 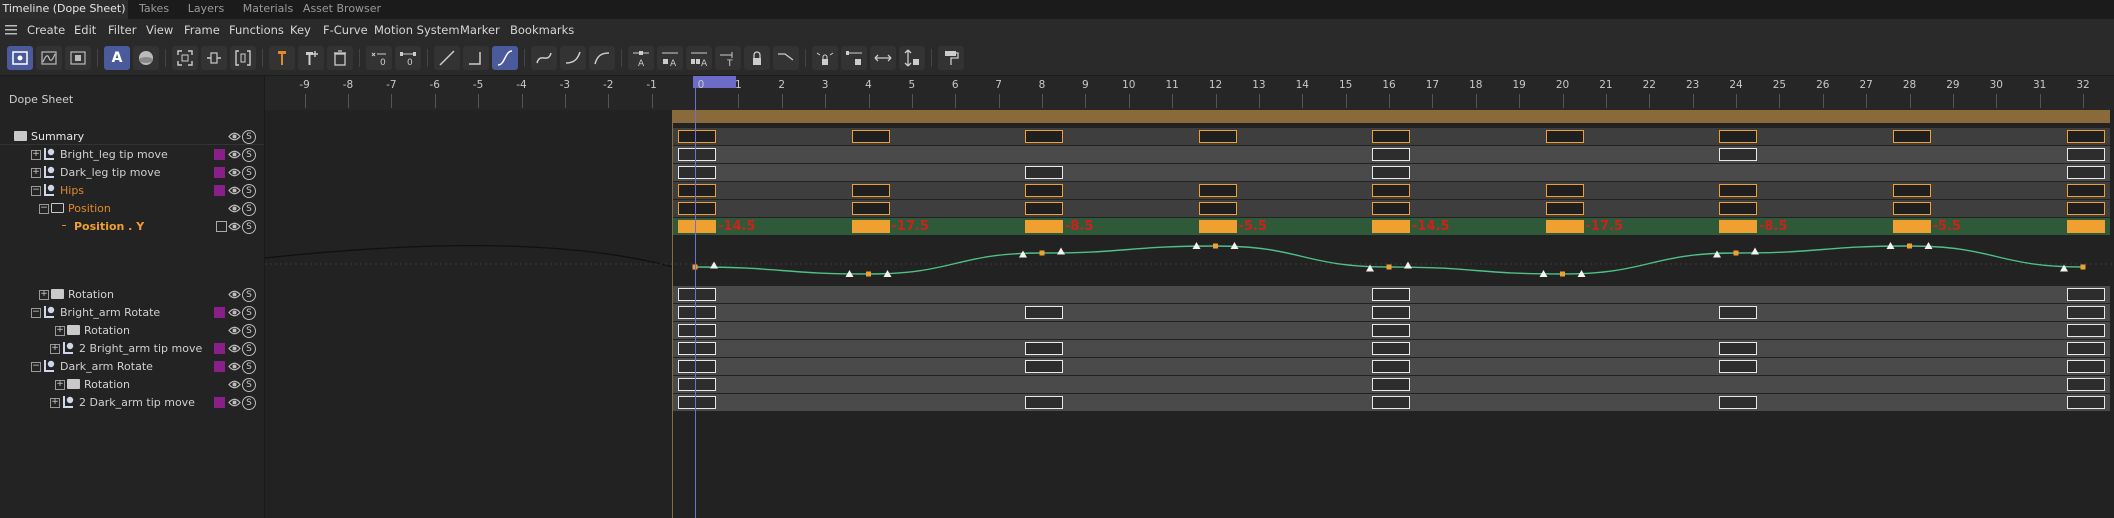 What do you see at coordinates (46, 30) in the screenshot?
I see `menu-create: Create` at bounding box center [46, 30].